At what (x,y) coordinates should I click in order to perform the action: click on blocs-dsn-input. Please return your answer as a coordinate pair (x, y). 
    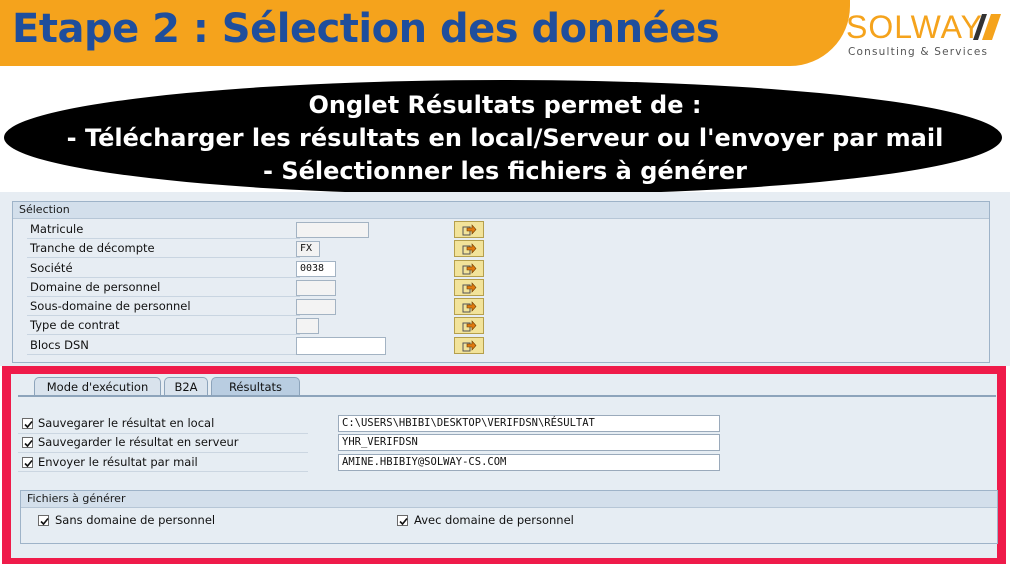
    Looking at the image, I should click on (341, 346).